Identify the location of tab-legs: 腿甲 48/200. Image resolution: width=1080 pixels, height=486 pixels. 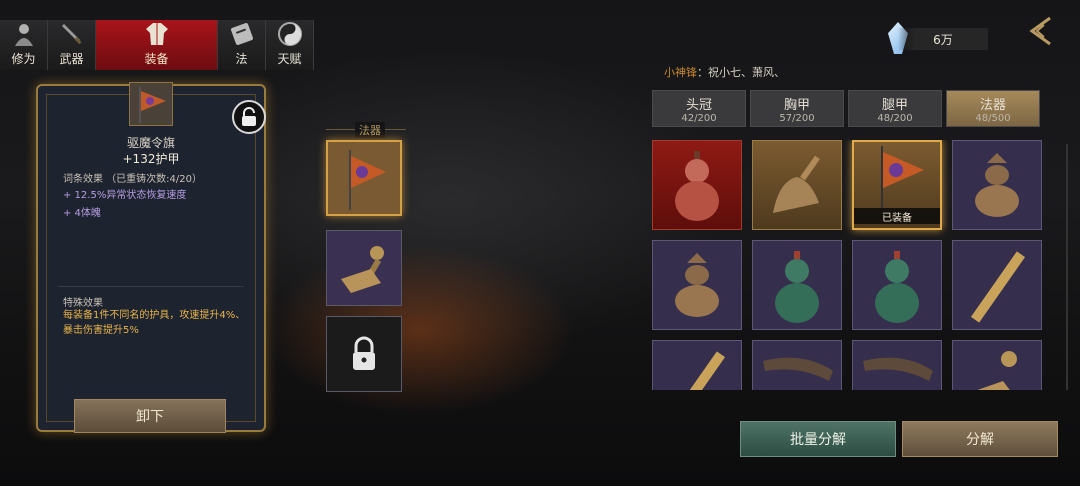
(895, 108).